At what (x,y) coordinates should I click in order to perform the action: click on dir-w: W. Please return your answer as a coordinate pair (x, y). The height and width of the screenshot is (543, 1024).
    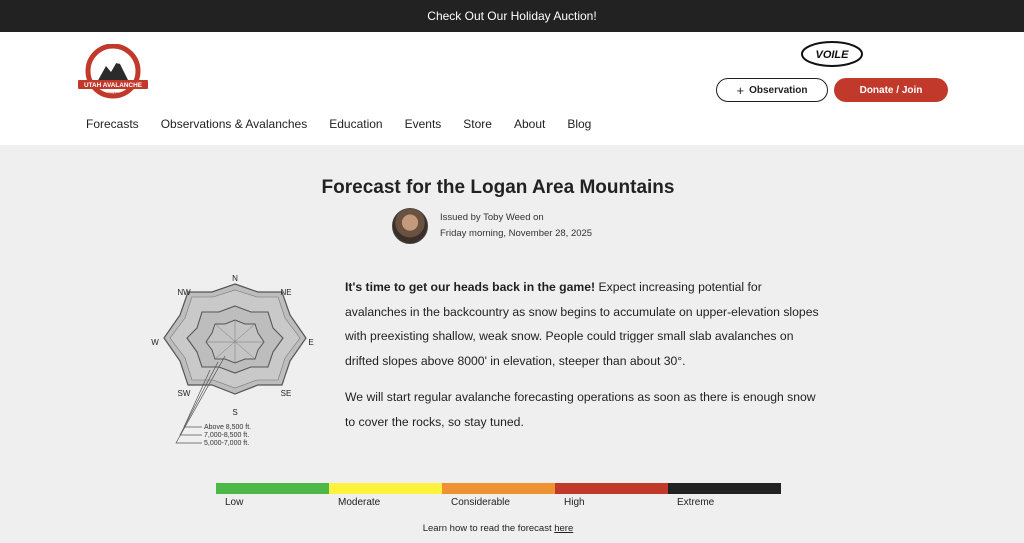
    Looking at the image, I should click on (155, 342).